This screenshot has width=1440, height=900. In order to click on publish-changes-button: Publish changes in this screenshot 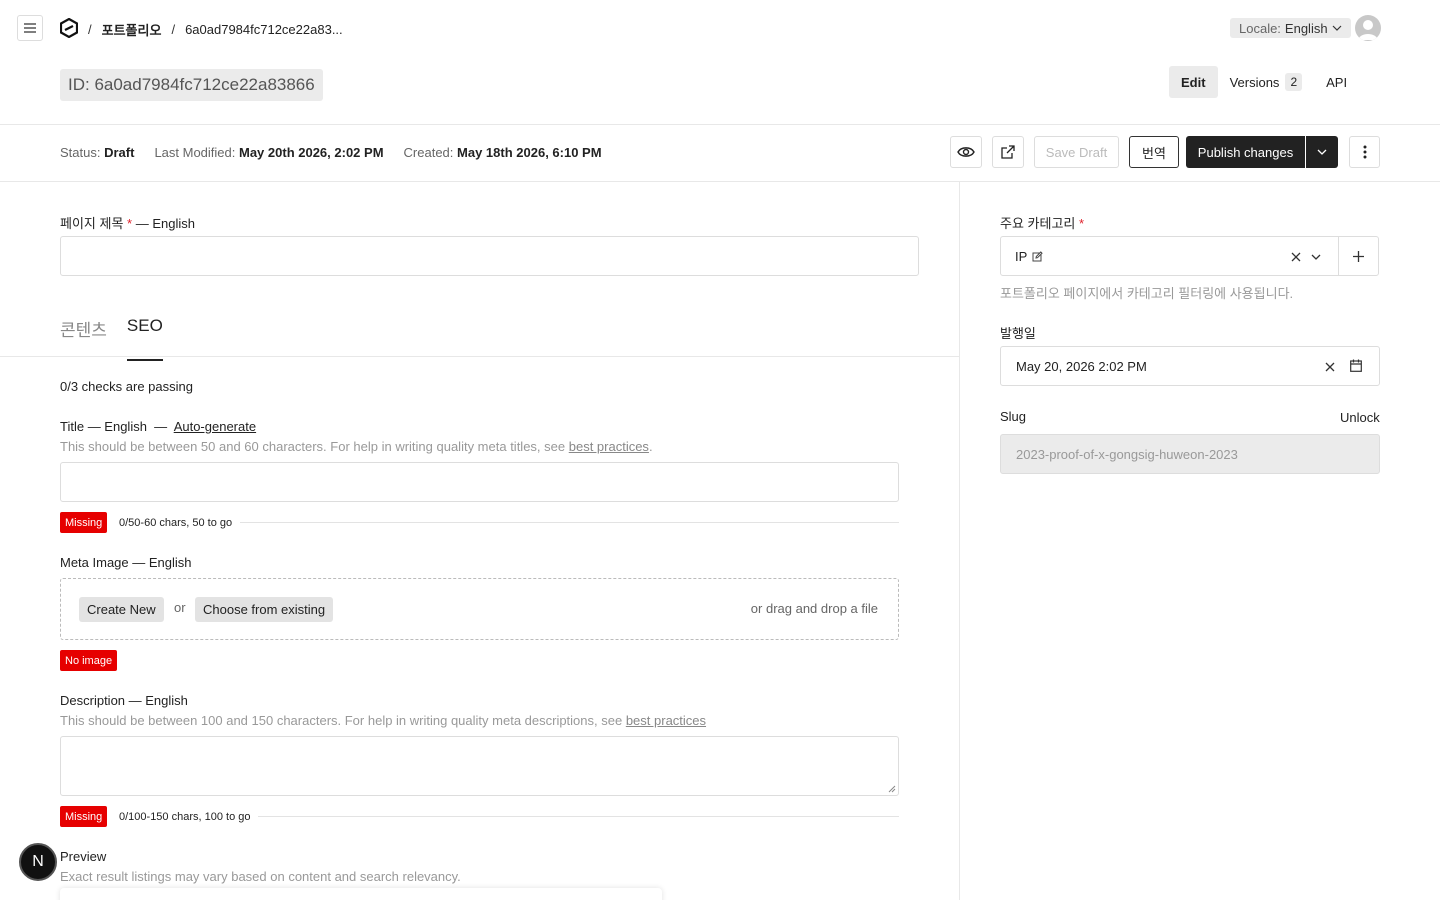, I will do `click(1245, 152)`.